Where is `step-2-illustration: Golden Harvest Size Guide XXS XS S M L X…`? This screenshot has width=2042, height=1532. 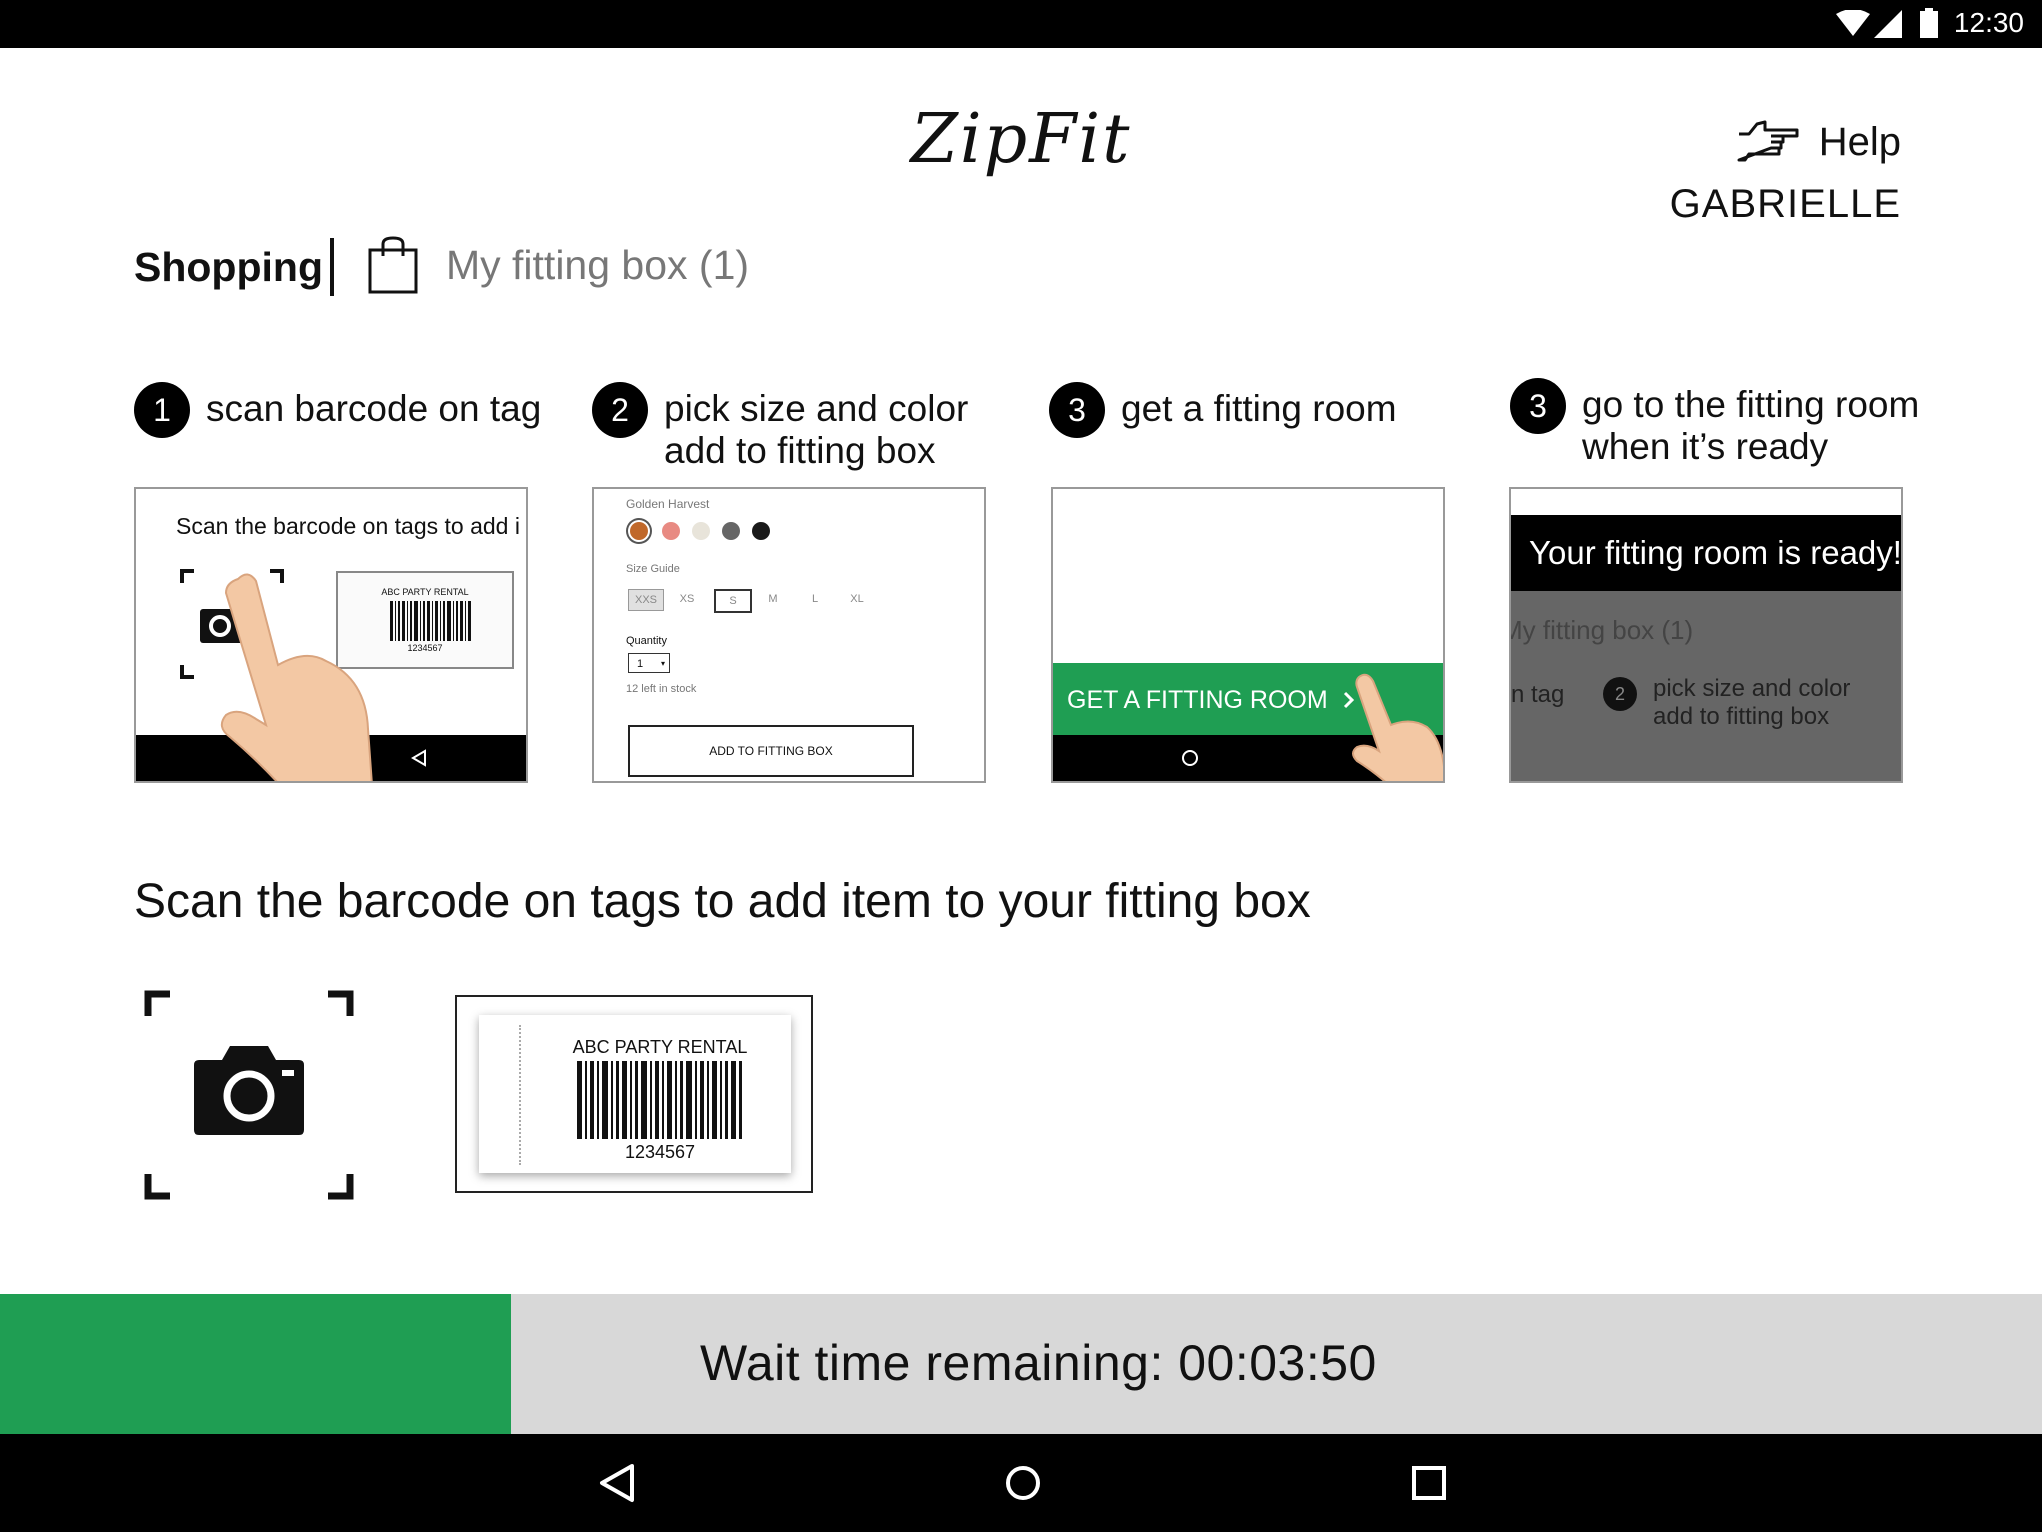
step-2-illustration: Golden Harvest Size Guide XXS XS S M L X… is located at coordinates (789, 635).